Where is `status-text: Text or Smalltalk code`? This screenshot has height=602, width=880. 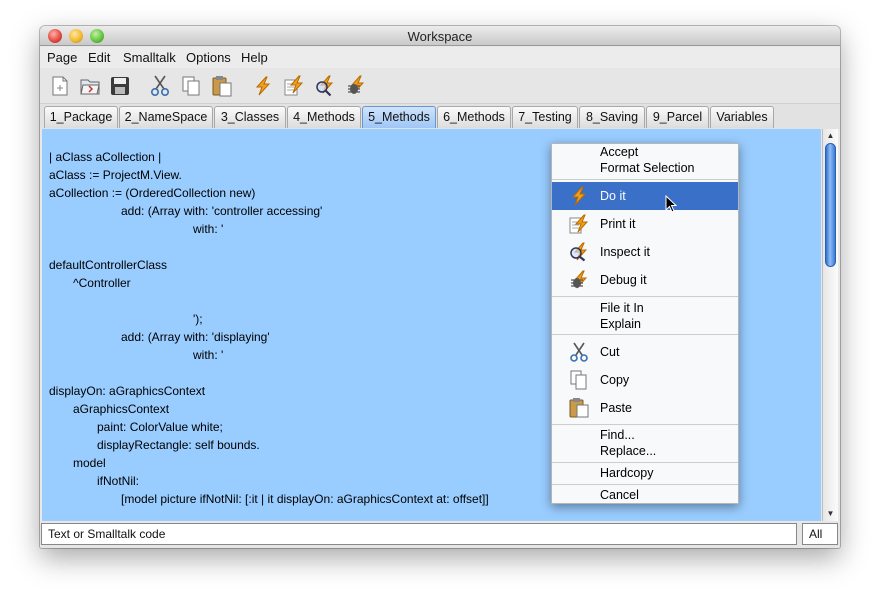
status-text: Text or Smalltalk code is located at coordinates (419, 534).